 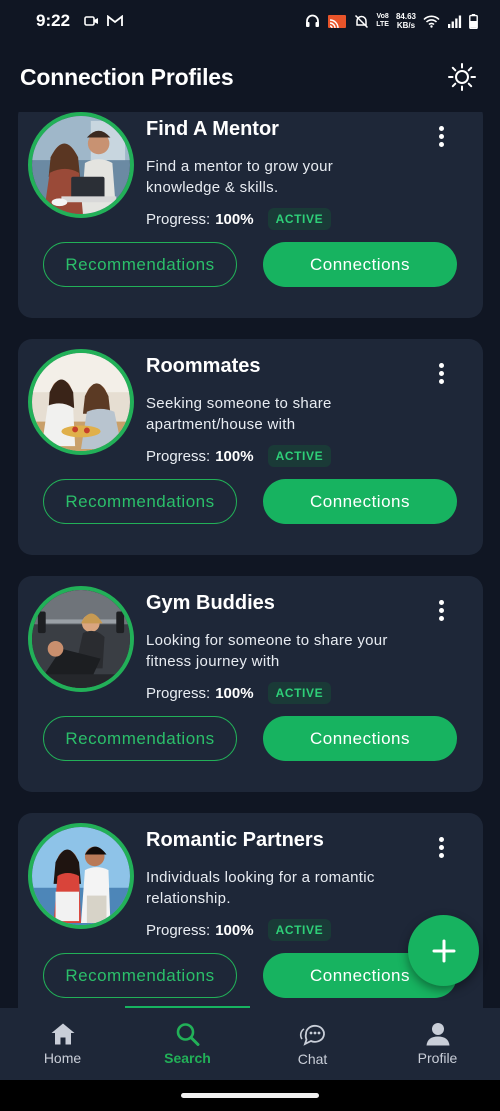 What do you see at coordinates (81, 402) in the screenshot?
I see `profile-image-roommates` at bounding box center [81, 402].